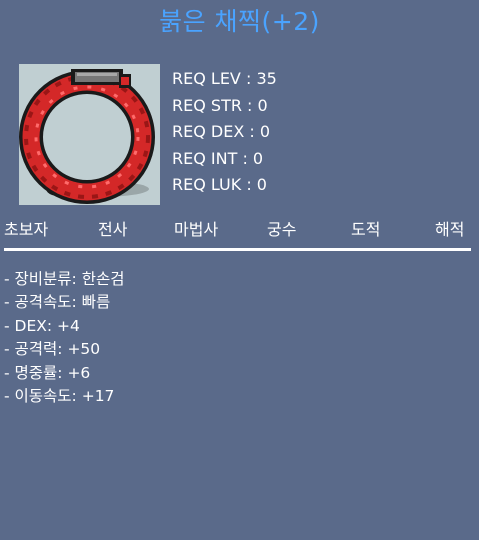  Describe the element at coordinates (196, 229) in the screenshot. I see `job-magician: 마법사` at that location.